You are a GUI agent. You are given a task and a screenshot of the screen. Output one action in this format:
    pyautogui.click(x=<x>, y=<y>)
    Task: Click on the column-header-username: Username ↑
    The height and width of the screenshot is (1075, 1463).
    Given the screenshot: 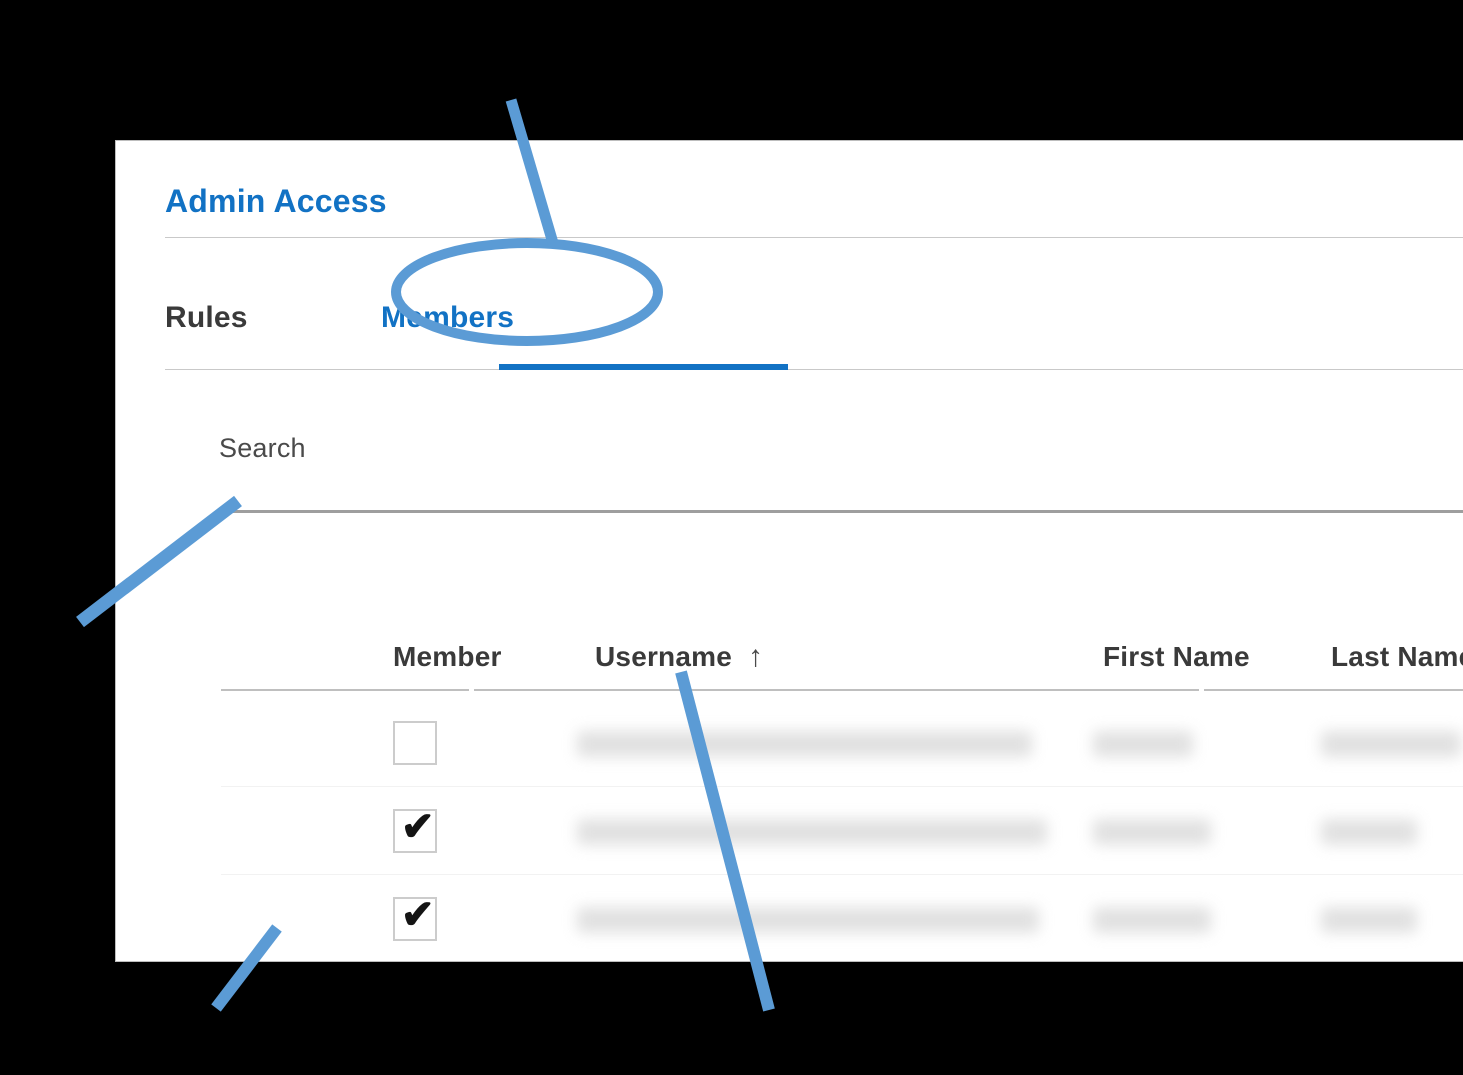 What is the action you would take?
    pyautogui.click(x=679, y=657)
    